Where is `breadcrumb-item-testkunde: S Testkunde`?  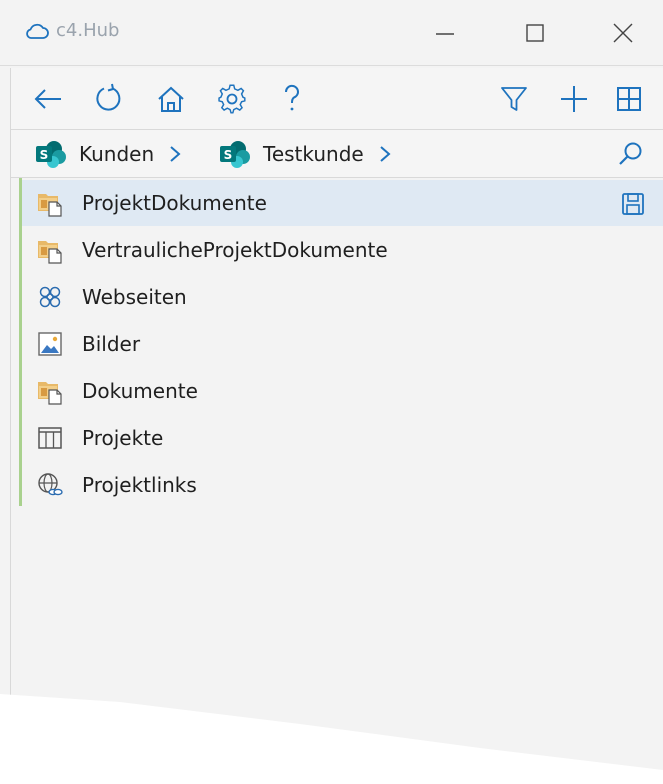
breadcrumb-item-testkunde: S Testkunde is located at coordinates (306, 154).